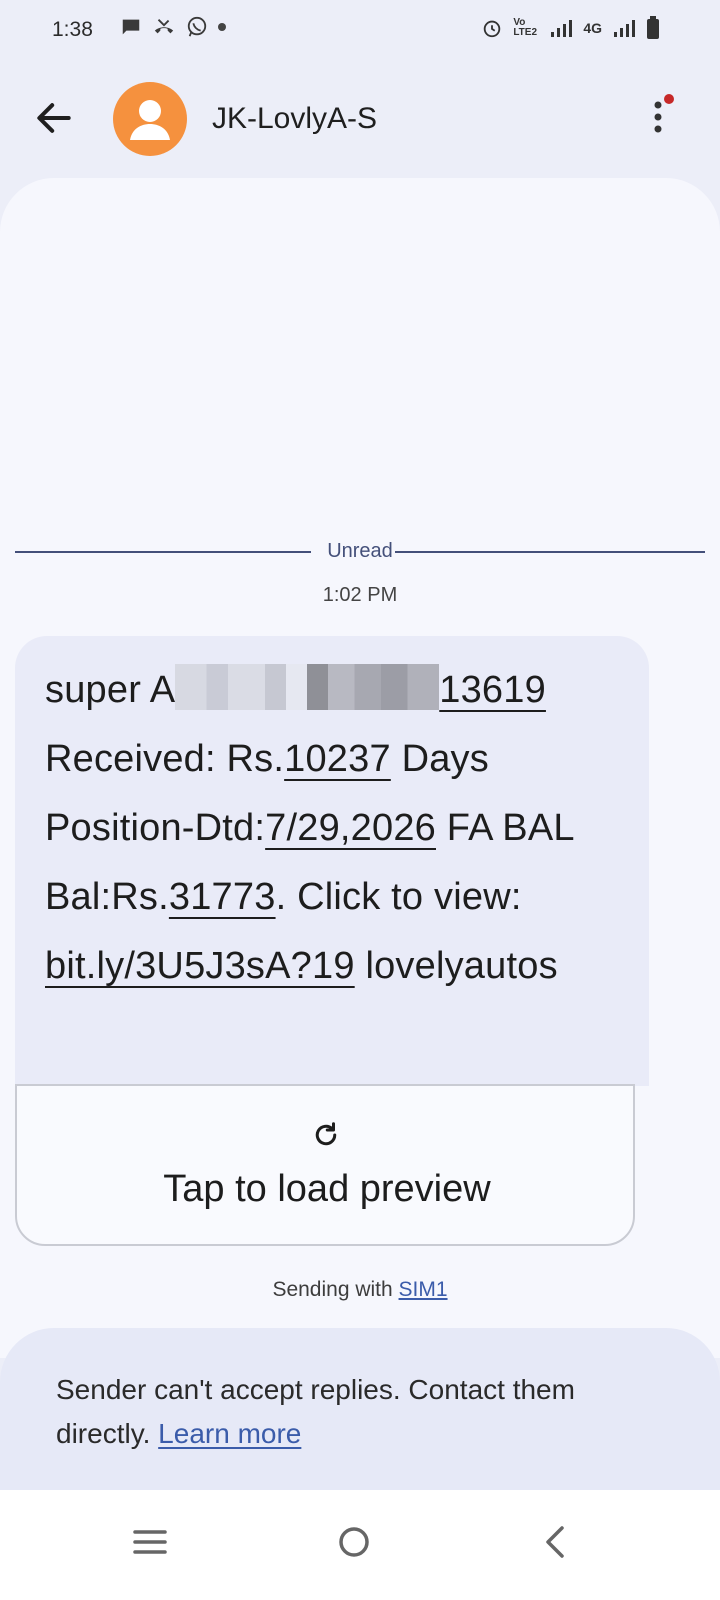  Describe the element at coordinates (562, 28) in the screenshot. I see `signal-icon` at that location.